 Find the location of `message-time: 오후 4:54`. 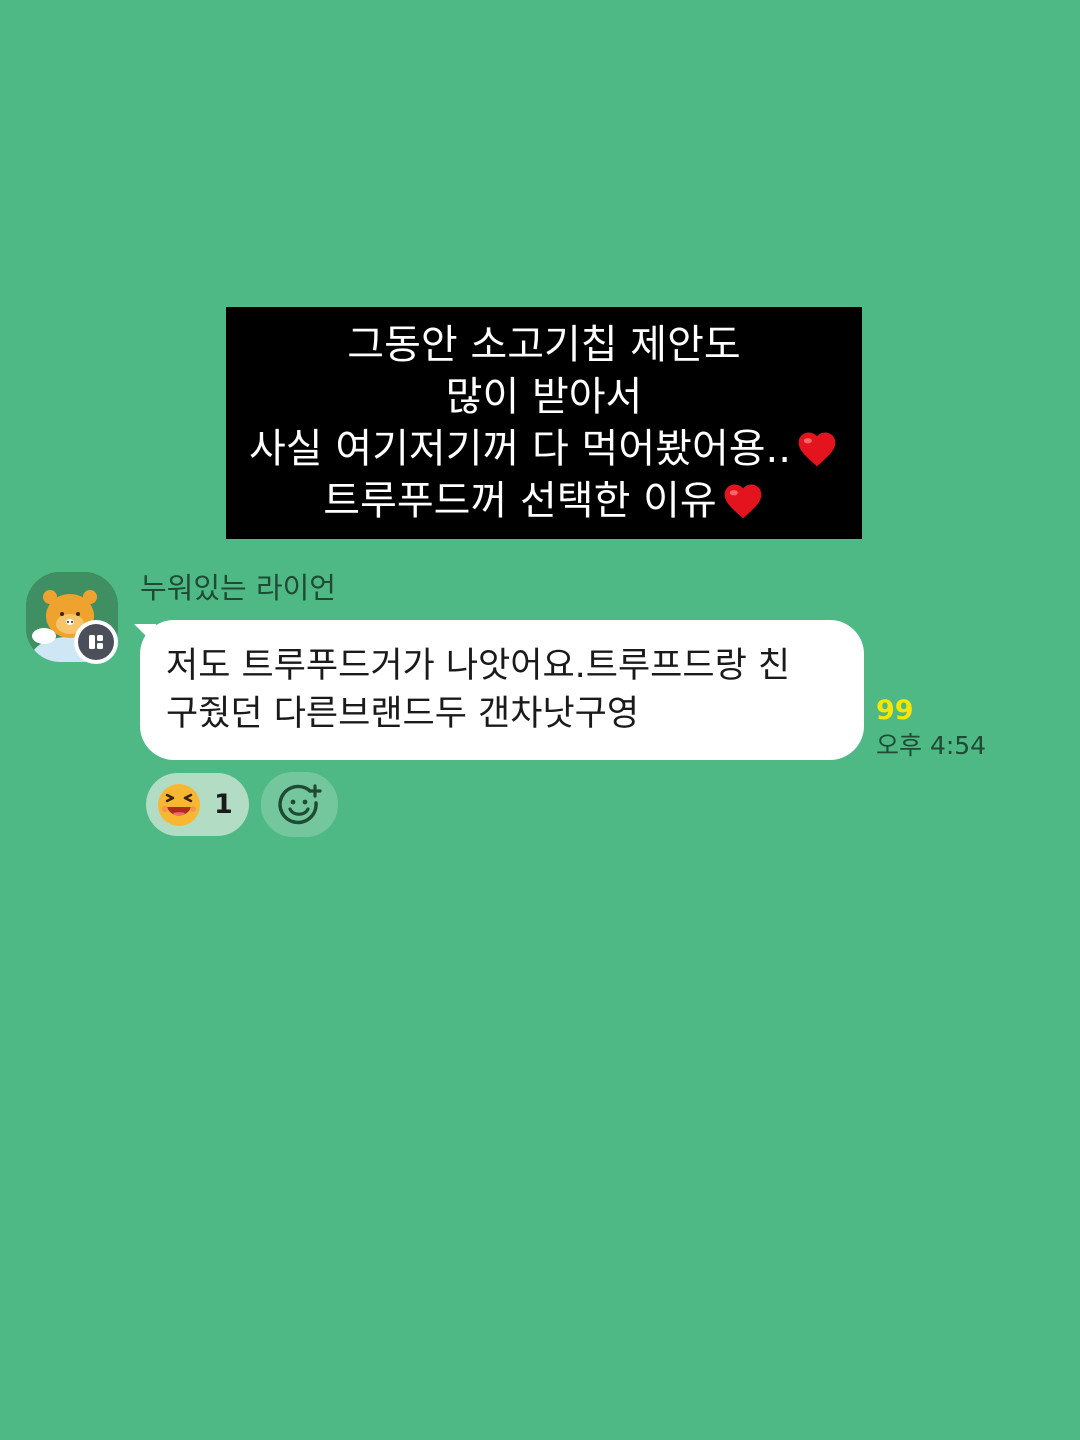

message-time: 오후 4:54 is located at coordinates (931, 745).